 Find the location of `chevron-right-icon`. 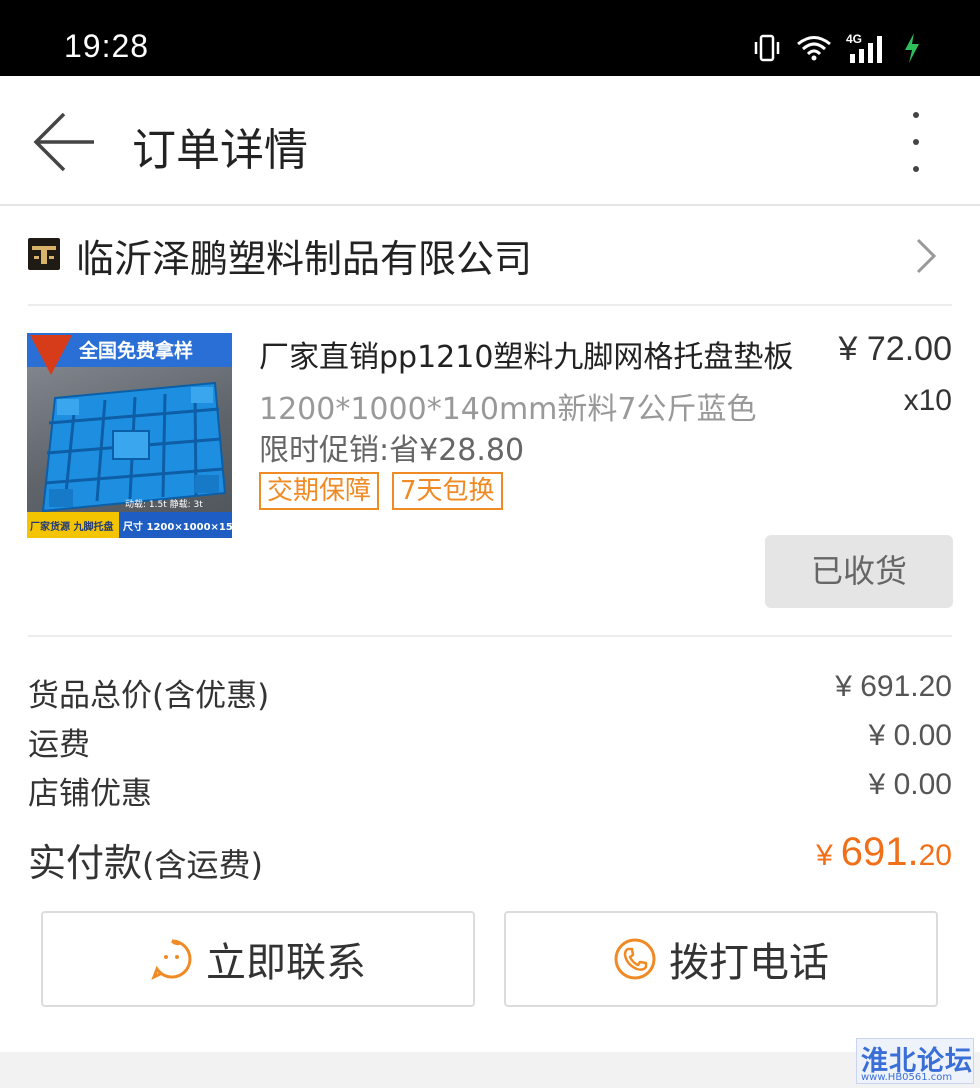

chevron-right-icon is located at coordinates (926, 256).